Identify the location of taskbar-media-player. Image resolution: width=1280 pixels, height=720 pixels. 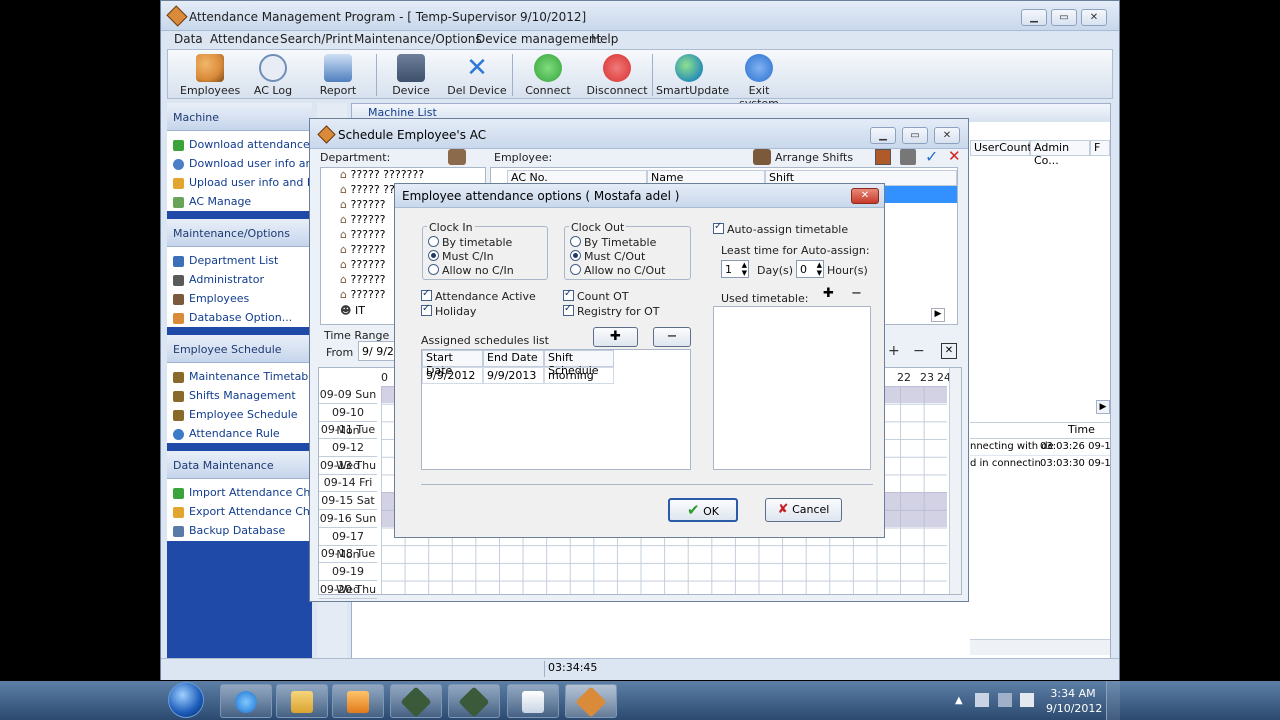
(358, 701).